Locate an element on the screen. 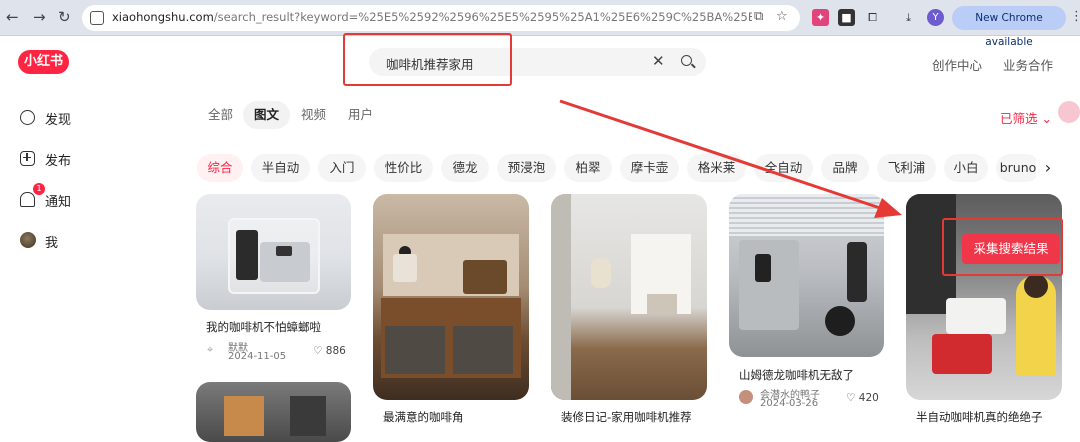 This screenshot has width=1080, height=442. collect-search-results-button: 采集搜索结果 is located at coordinates (1011, 249).